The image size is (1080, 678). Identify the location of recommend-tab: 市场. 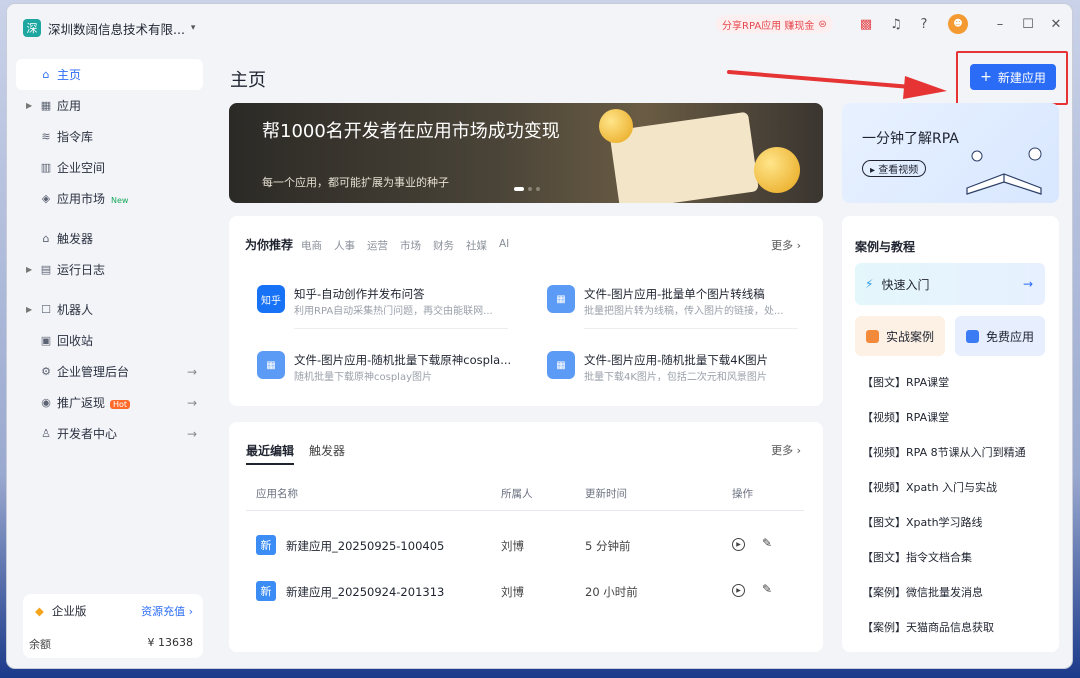
(410, 245).